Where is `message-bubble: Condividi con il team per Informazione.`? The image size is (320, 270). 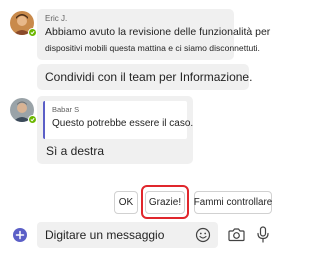 message-bubble: Condividi con il team per Informazione. is located at coordinates (145, 77).